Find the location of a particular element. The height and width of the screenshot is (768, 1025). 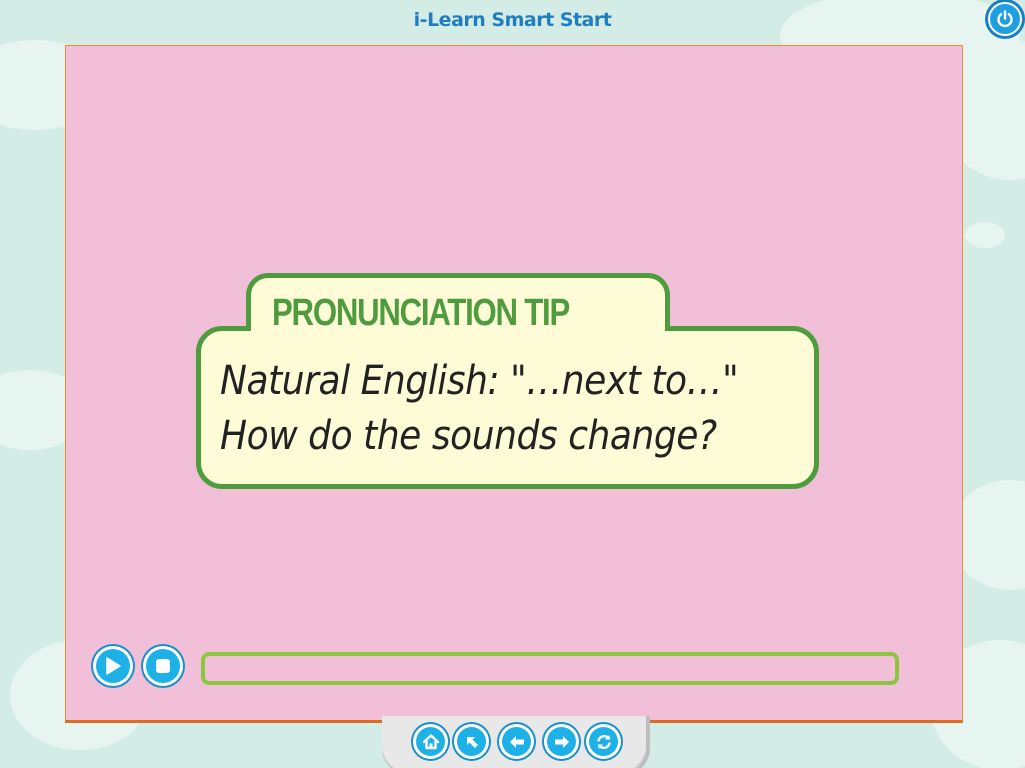

replay-icon is located at coordinates (603, 741).